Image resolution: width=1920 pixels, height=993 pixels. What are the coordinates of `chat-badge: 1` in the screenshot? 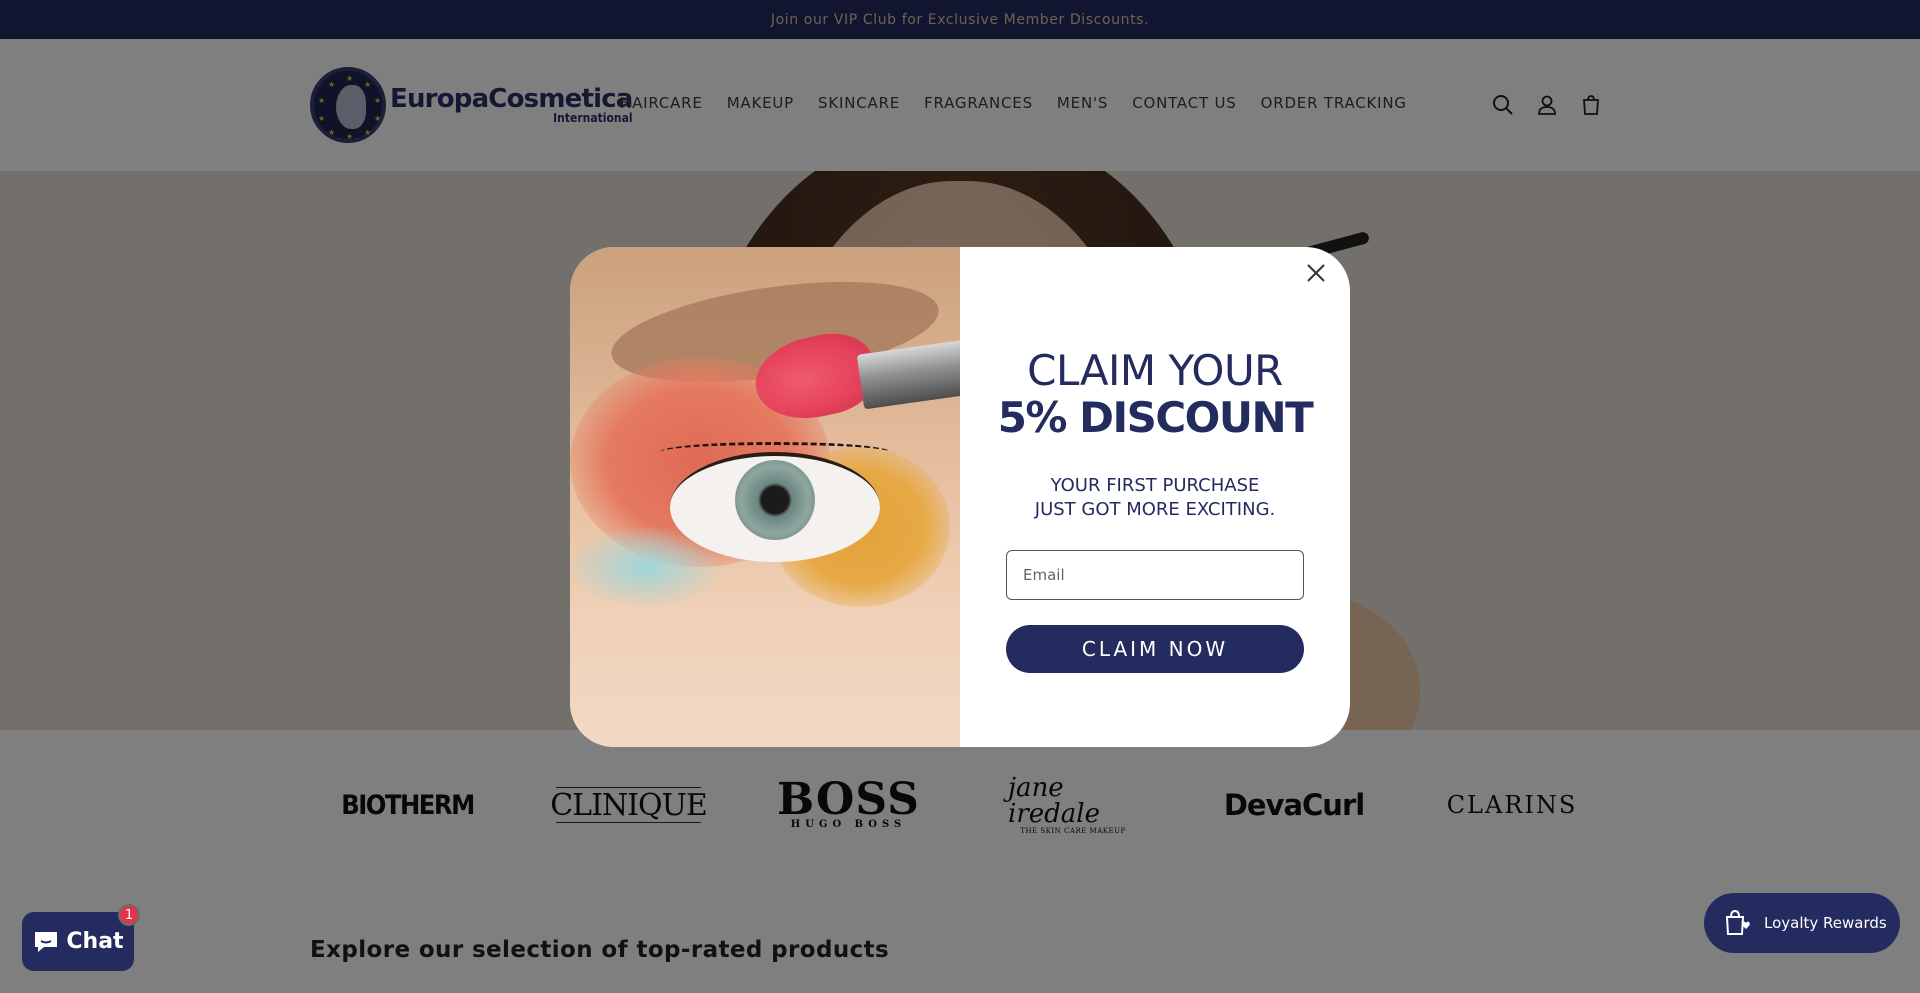 It's located at (129, 915).